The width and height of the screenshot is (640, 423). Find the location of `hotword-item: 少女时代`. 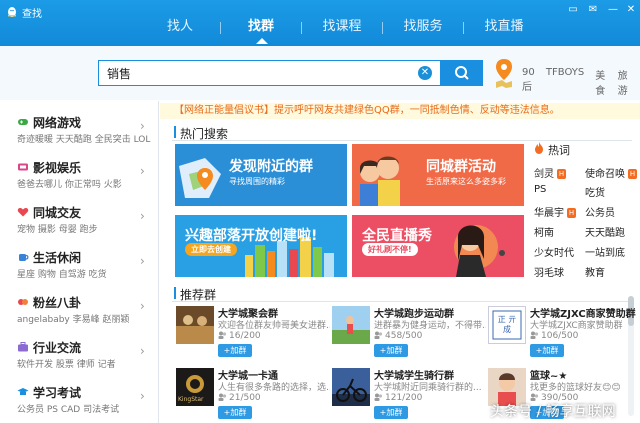

hotword-item: 少女时代 is located at coordinates (554, 251).